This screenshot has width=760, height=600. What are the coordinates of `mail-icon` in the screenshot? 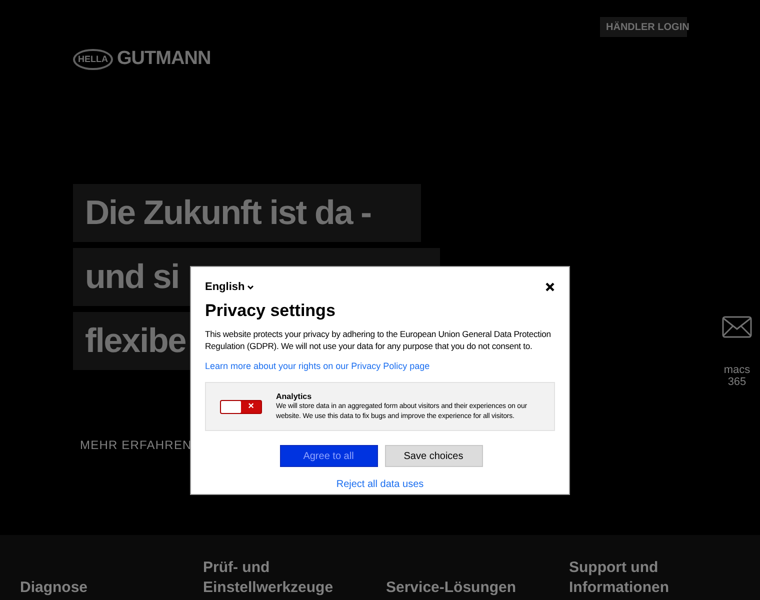 It's located at (737, 327).